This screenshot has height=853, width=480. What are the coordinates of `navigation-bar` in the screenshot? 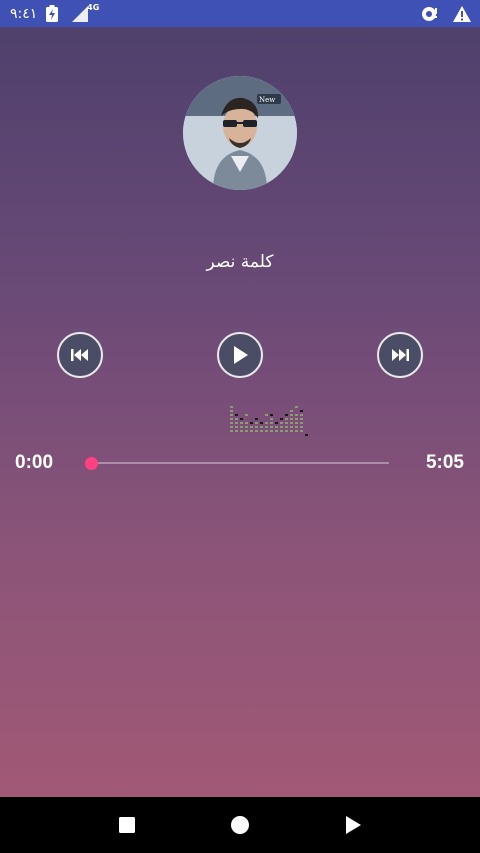 It's located at (240, 825).